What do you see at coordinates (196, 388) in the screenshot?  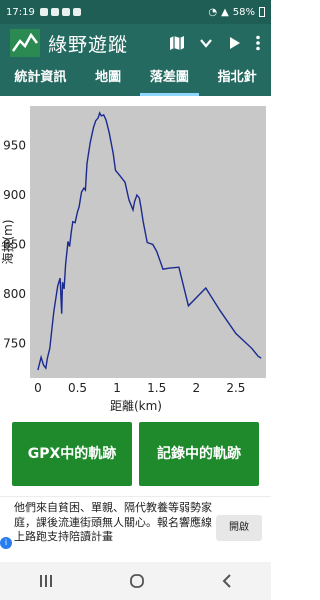 I see `x-tick-label: 2` at bounding box center [196, 388].